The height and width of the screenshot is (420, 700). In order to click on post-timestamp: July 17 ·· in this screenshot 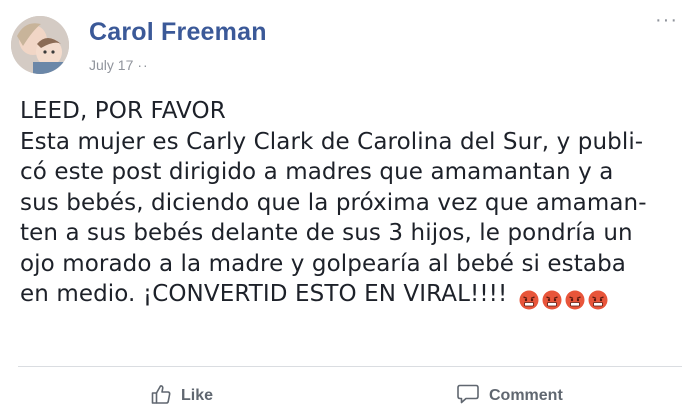, I will do `click(119, 65)`.